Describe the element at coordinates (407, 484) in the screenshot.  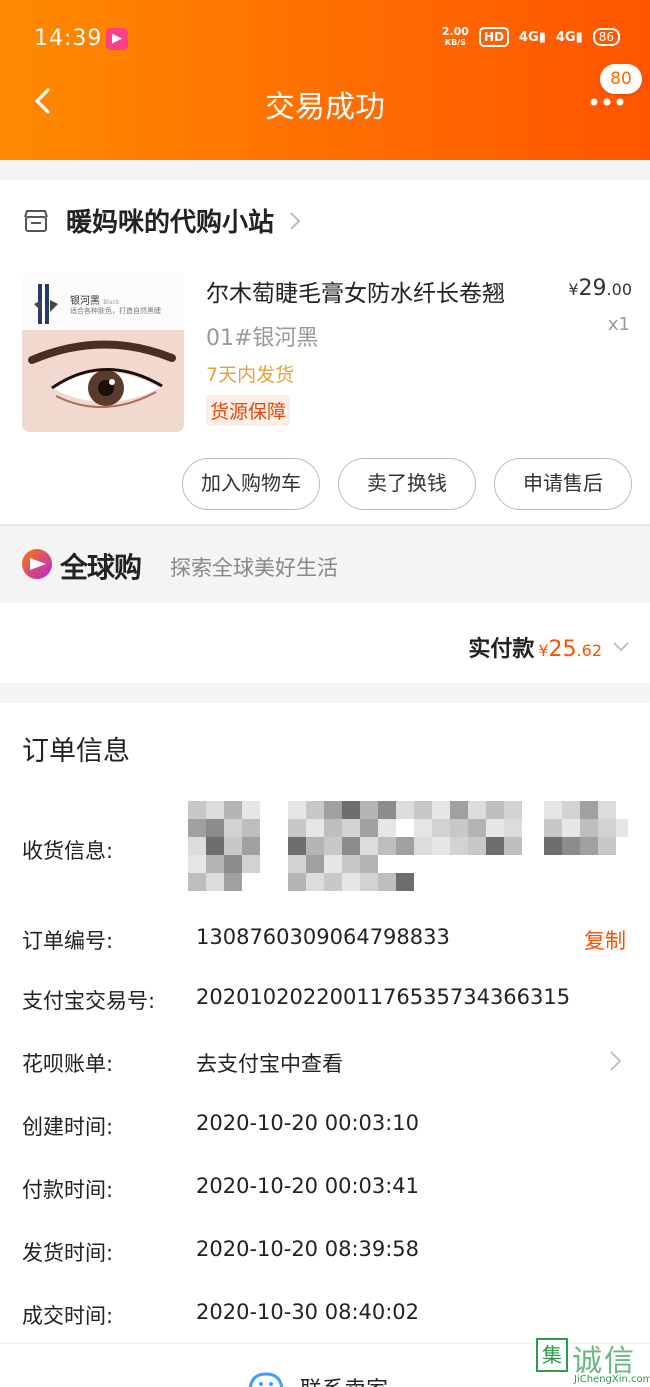
I see `sell-for-cash-button: 卖了换钱` at that location.